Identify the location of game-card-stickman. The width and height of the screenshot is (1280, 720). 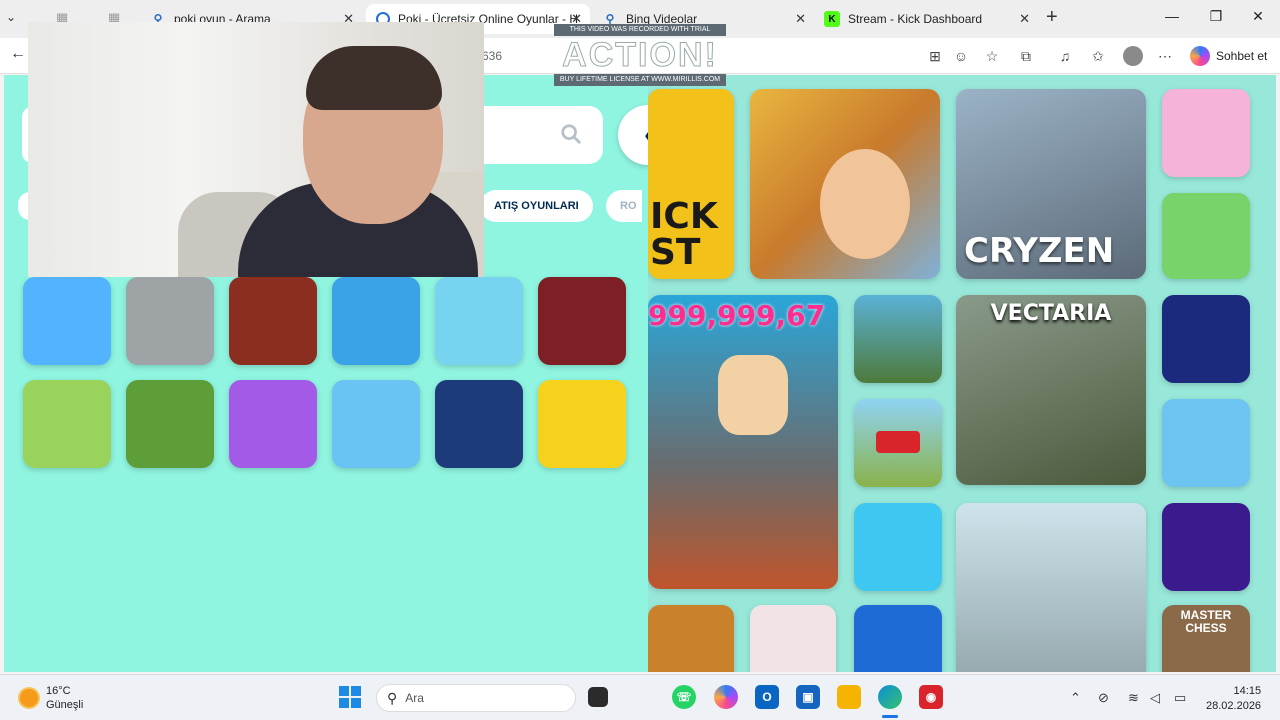
(1206, 339).